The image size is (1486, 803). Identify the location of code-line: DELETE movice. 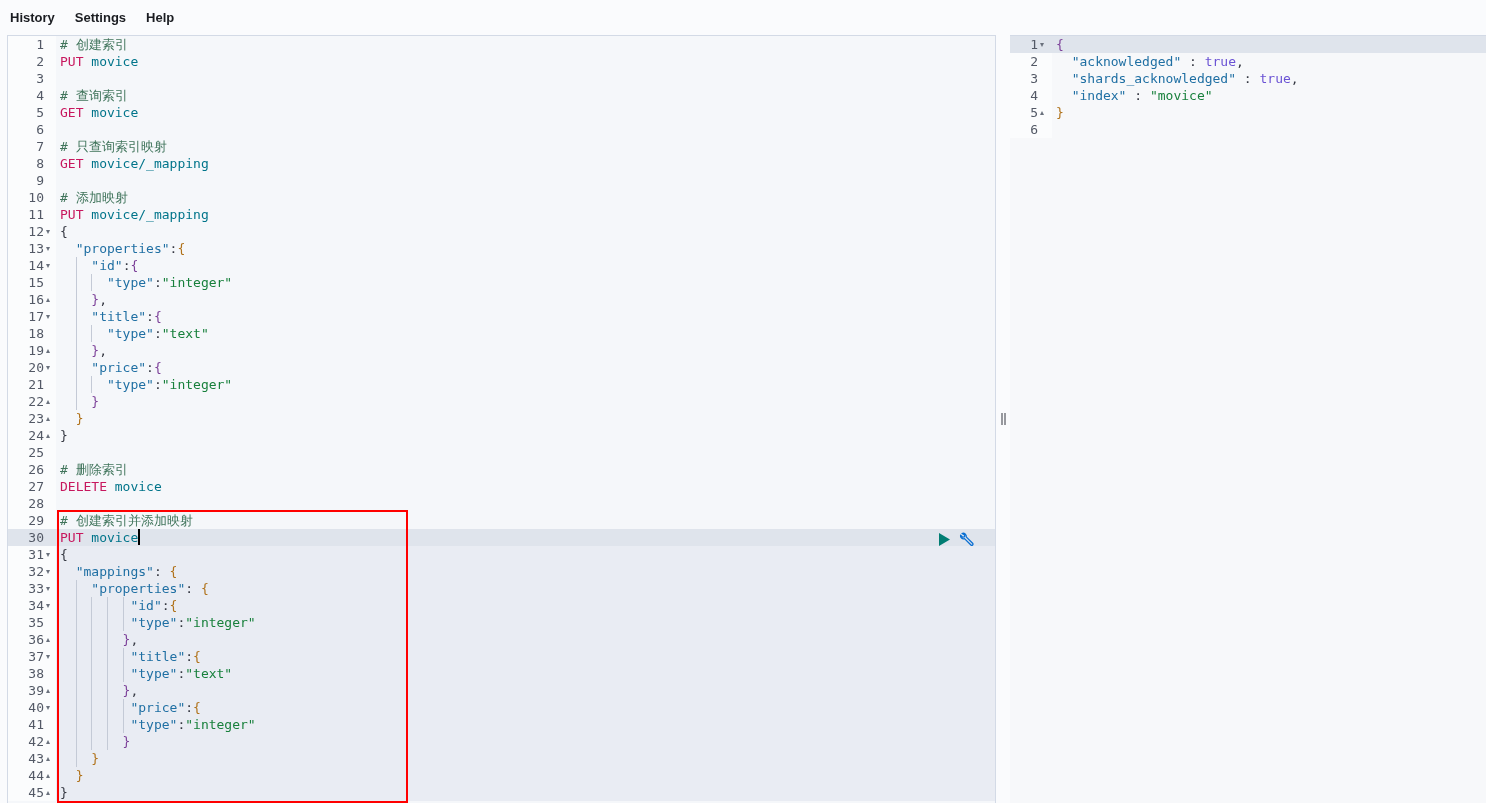
(111, 486).